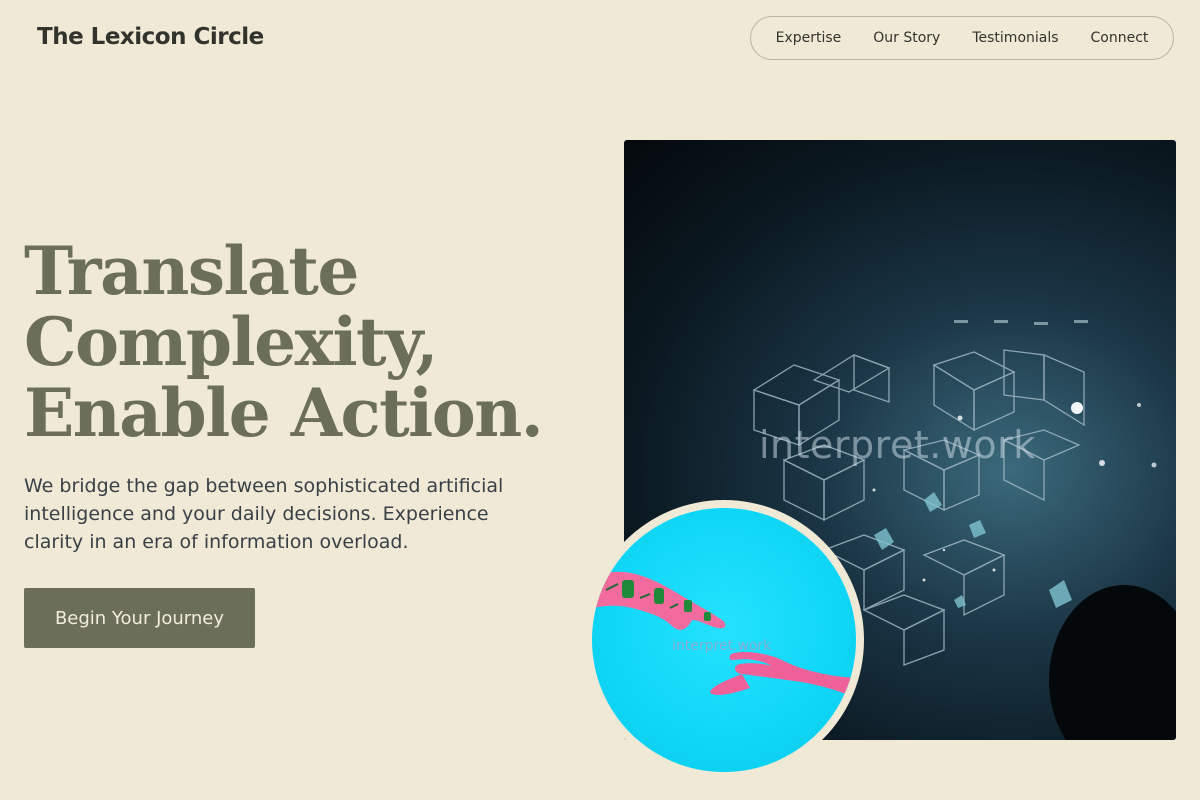  I want to click on nav-item-connect: Connect, so click(1120, 38).